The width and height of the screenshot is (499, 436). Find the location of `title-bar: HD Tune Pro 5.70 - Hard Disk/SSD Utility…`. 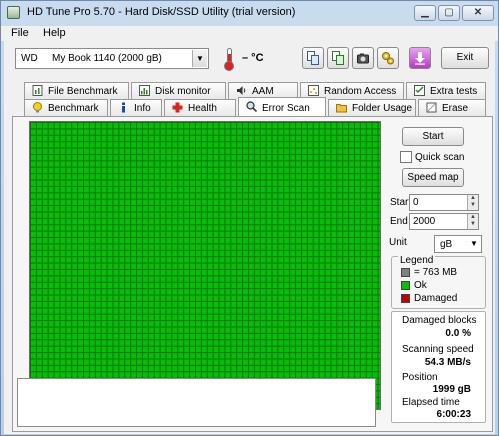

title-bar: HD Tune Pro 5.70 - Hard Disk/SSD Utility… is located at coordinates (249, 13).